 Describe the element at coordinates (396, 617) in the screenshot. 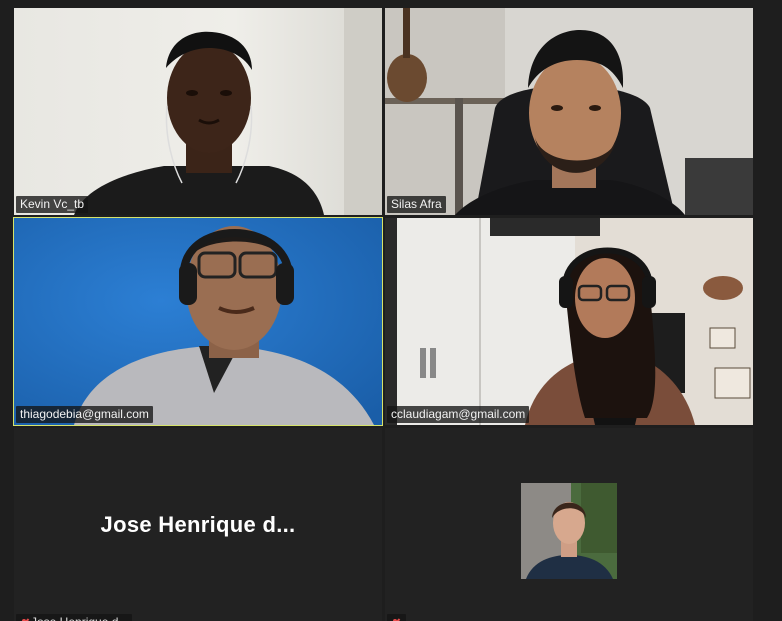

I see `participant-name-label` at that location.